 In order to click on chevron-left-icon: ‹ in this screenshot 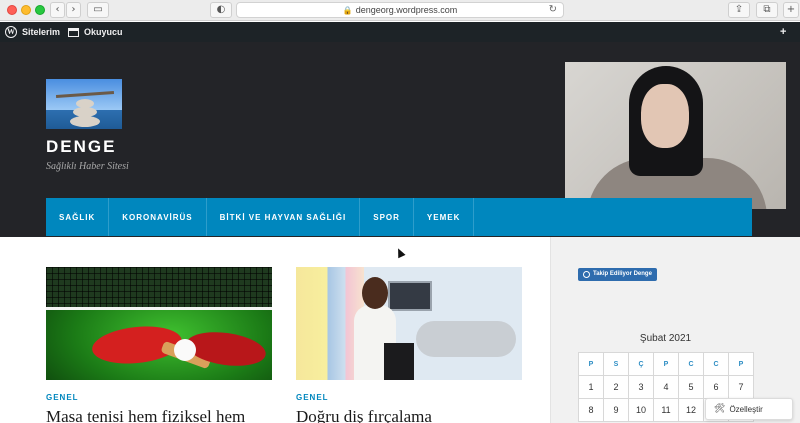, I will do `click(57, 9)`.